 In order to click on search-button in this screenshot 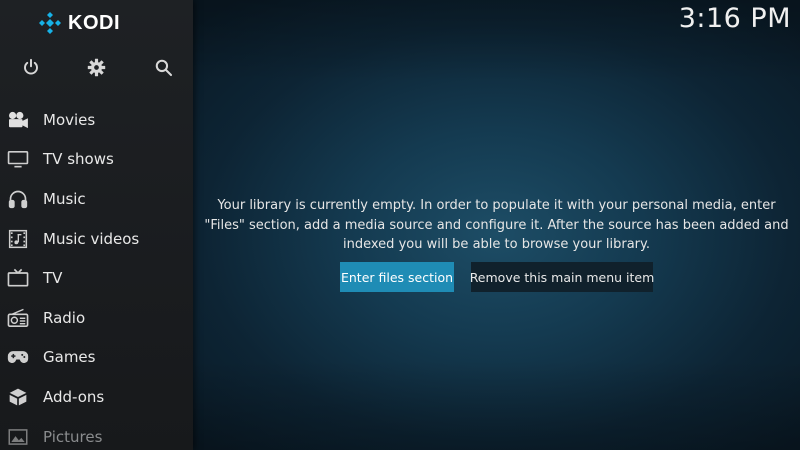, I will do `click(163, 67)`.